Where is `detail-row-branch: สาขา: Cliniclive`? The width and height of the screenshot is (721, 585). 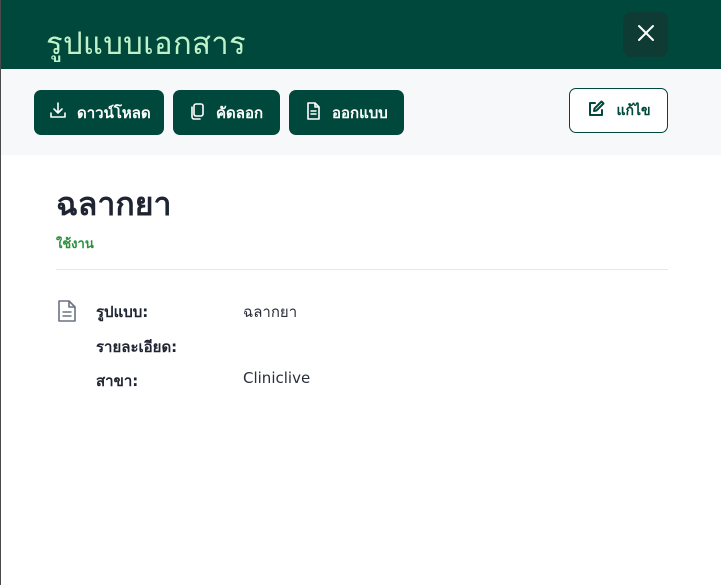
detail-row-branch: สาขา: Cliniclive is located at coordinates (376, 381).